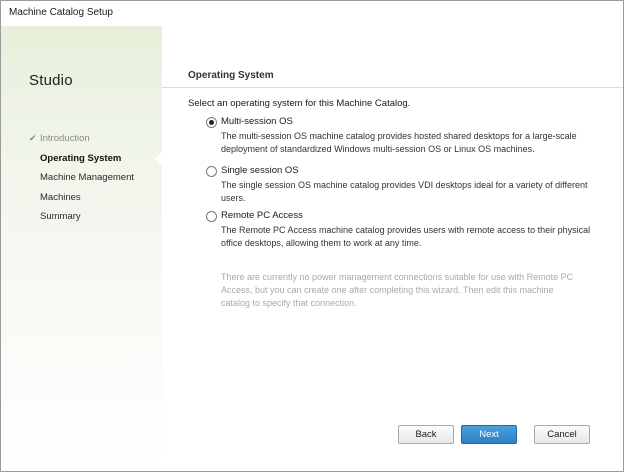 The height and width of the screenshot is (472, 624). I want to click on step-machine-management: Machine Management, so click(81, 178).